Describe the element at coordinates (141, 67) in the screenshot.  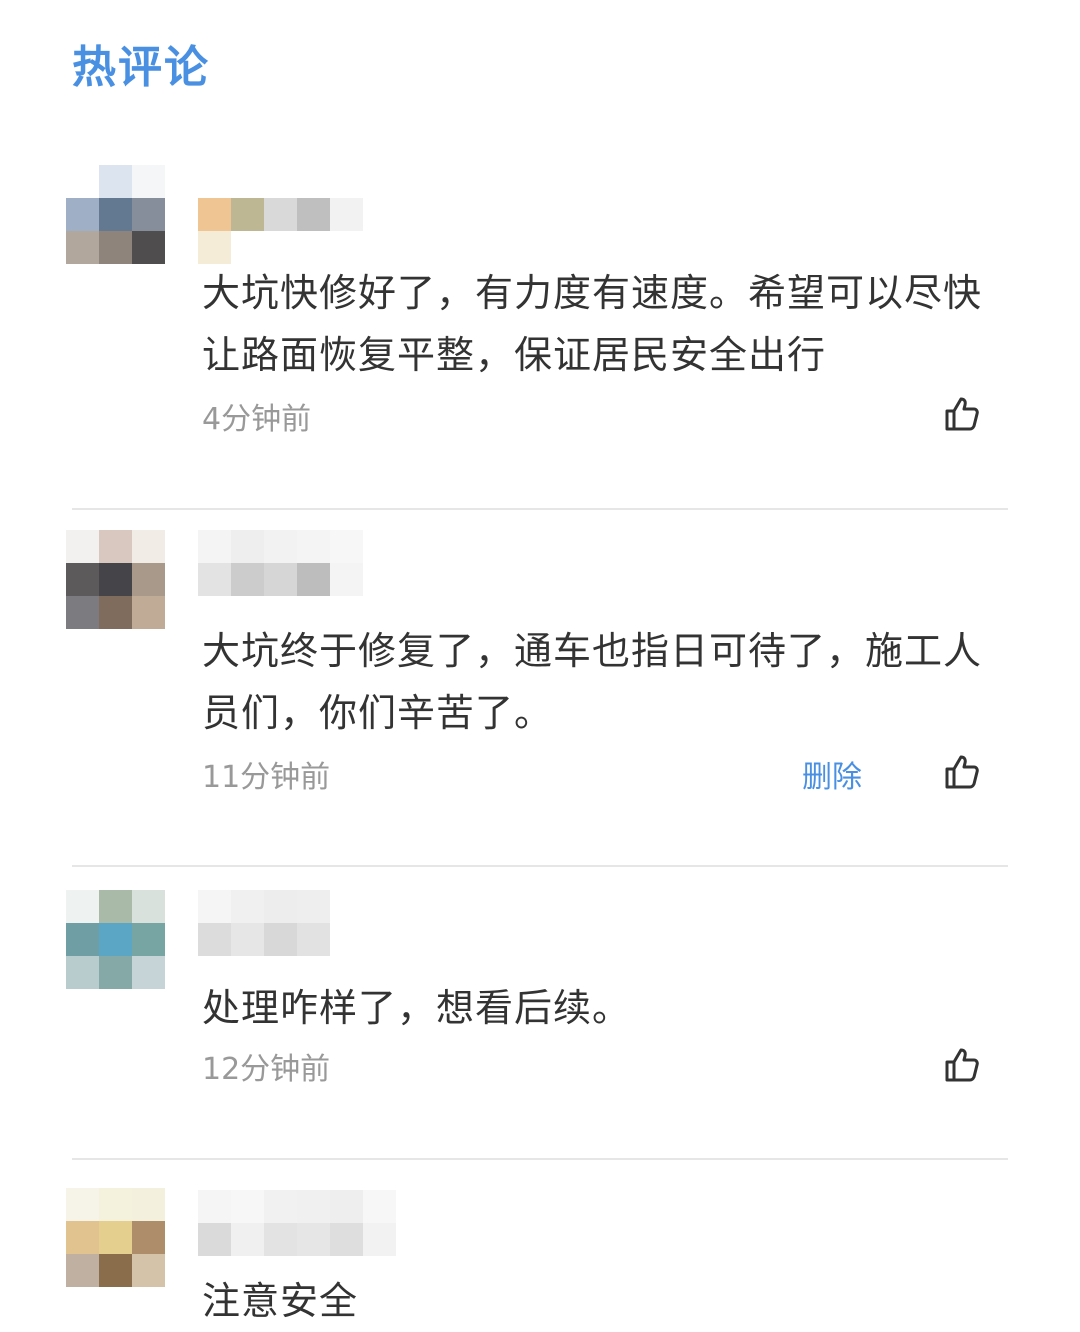
I see `hot-comments-title: 热评论` at that location.